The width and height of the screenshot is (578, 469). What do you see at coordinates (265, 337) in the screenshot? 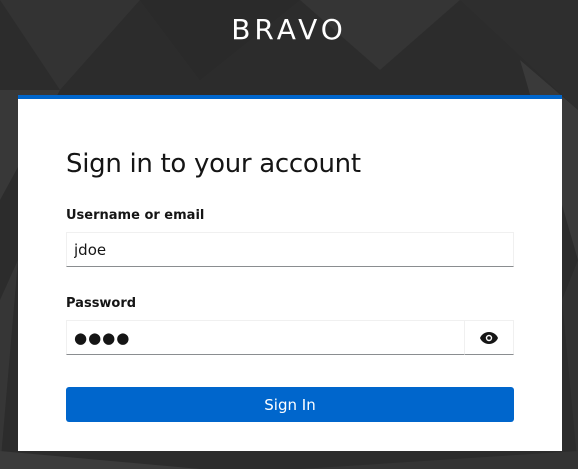
I see `password-input` at bounding box center [265, 337].